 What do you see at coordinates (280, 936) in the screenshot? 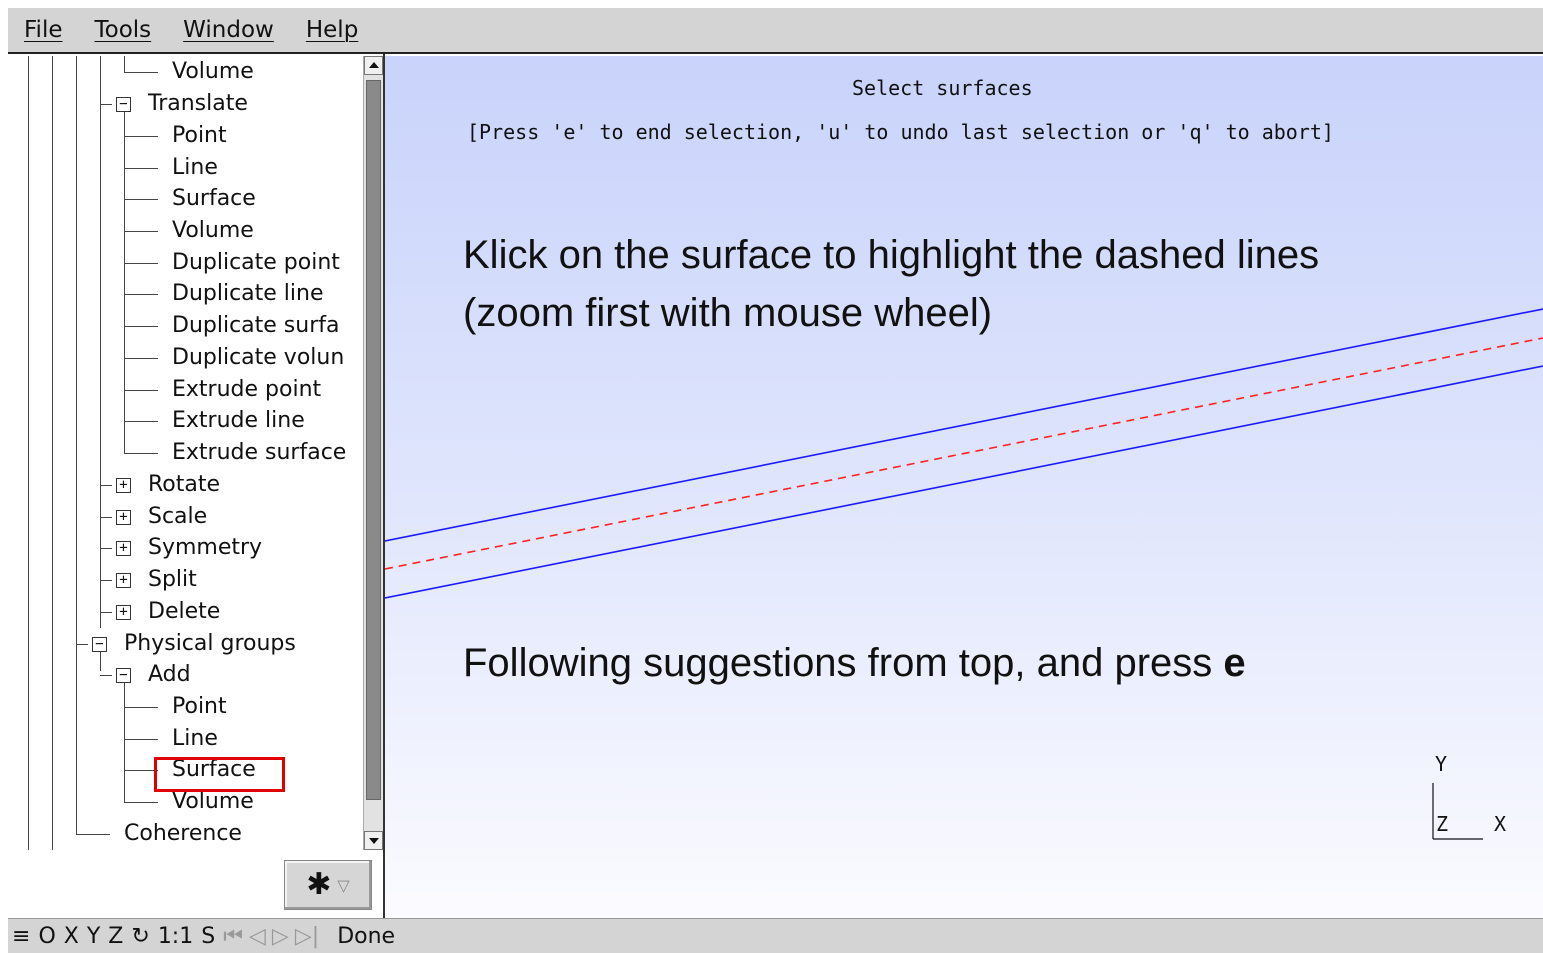
I see `play-icon: ▷` at bounding box center [280, 936].